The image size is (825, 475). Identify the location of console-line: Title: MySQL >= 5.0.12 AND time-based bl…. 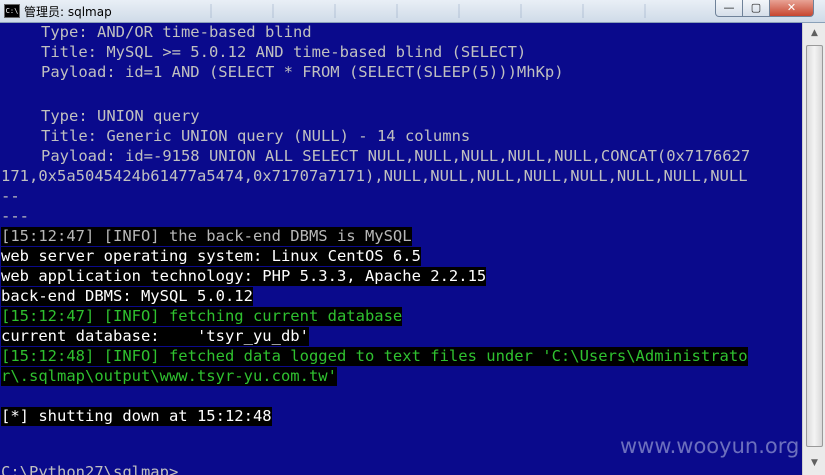
(284, 52).